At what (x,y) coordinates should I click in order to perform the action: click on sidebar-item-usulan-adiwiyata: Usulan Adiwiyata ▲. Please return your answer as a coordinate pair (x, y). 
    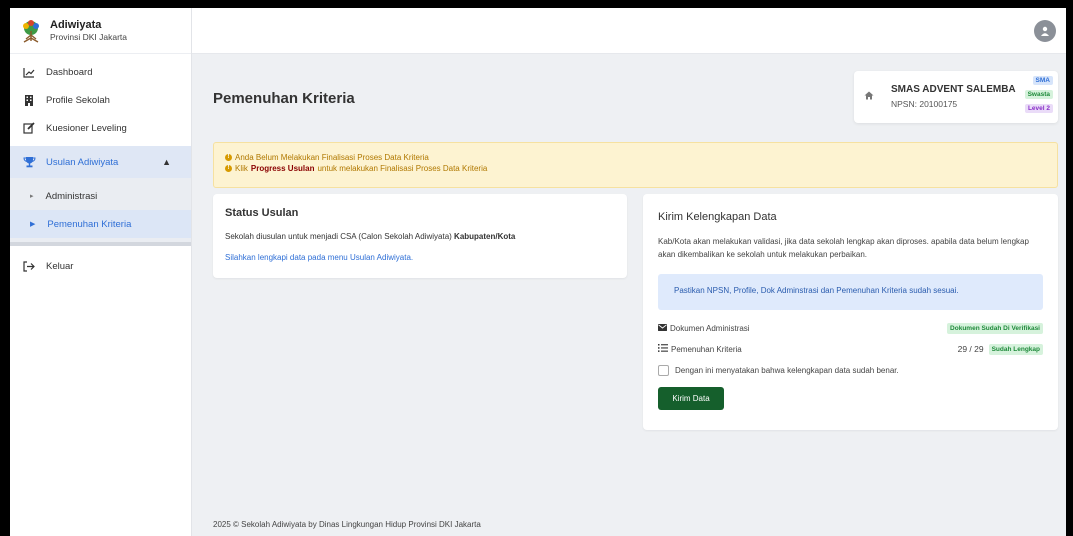
    Looking at the image, I should click on (100, 162).